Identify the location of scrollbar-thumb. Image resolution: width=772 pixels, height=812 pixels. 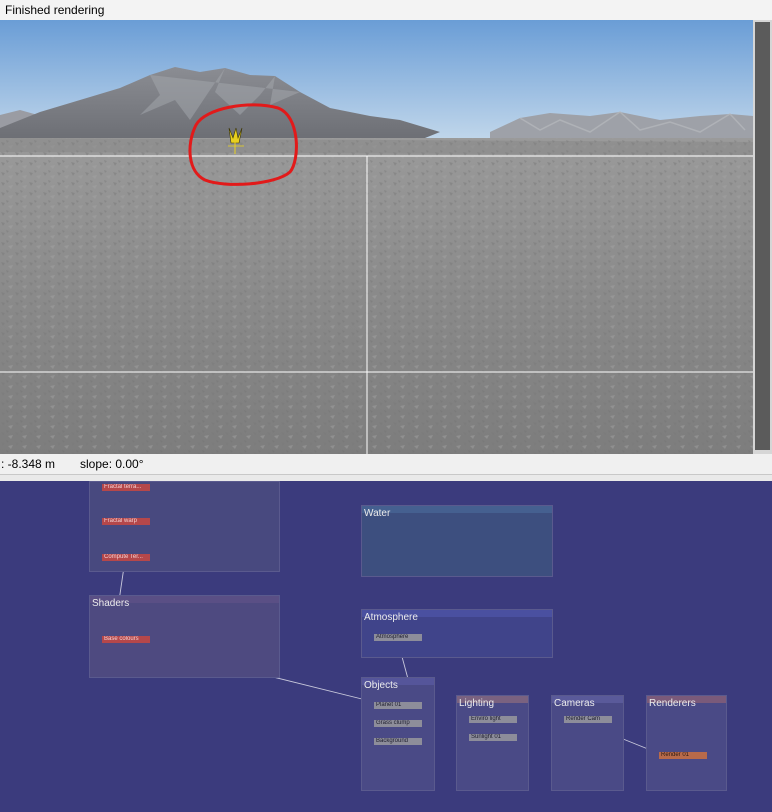
(762, 236).